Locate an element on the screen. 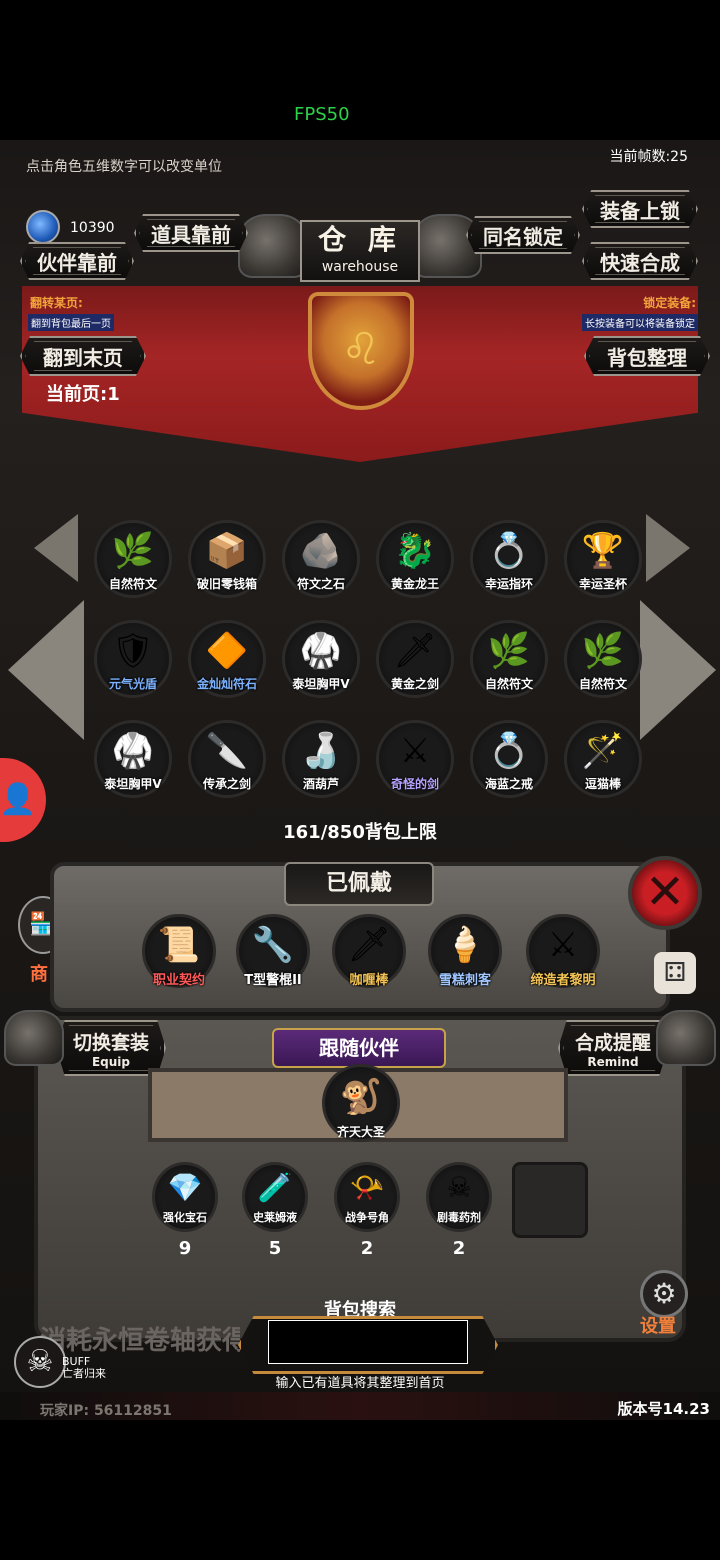 The image size is (720, 1560). companion-slot: 🐒 齐天大圣 is located at coordinates (361, 1103).